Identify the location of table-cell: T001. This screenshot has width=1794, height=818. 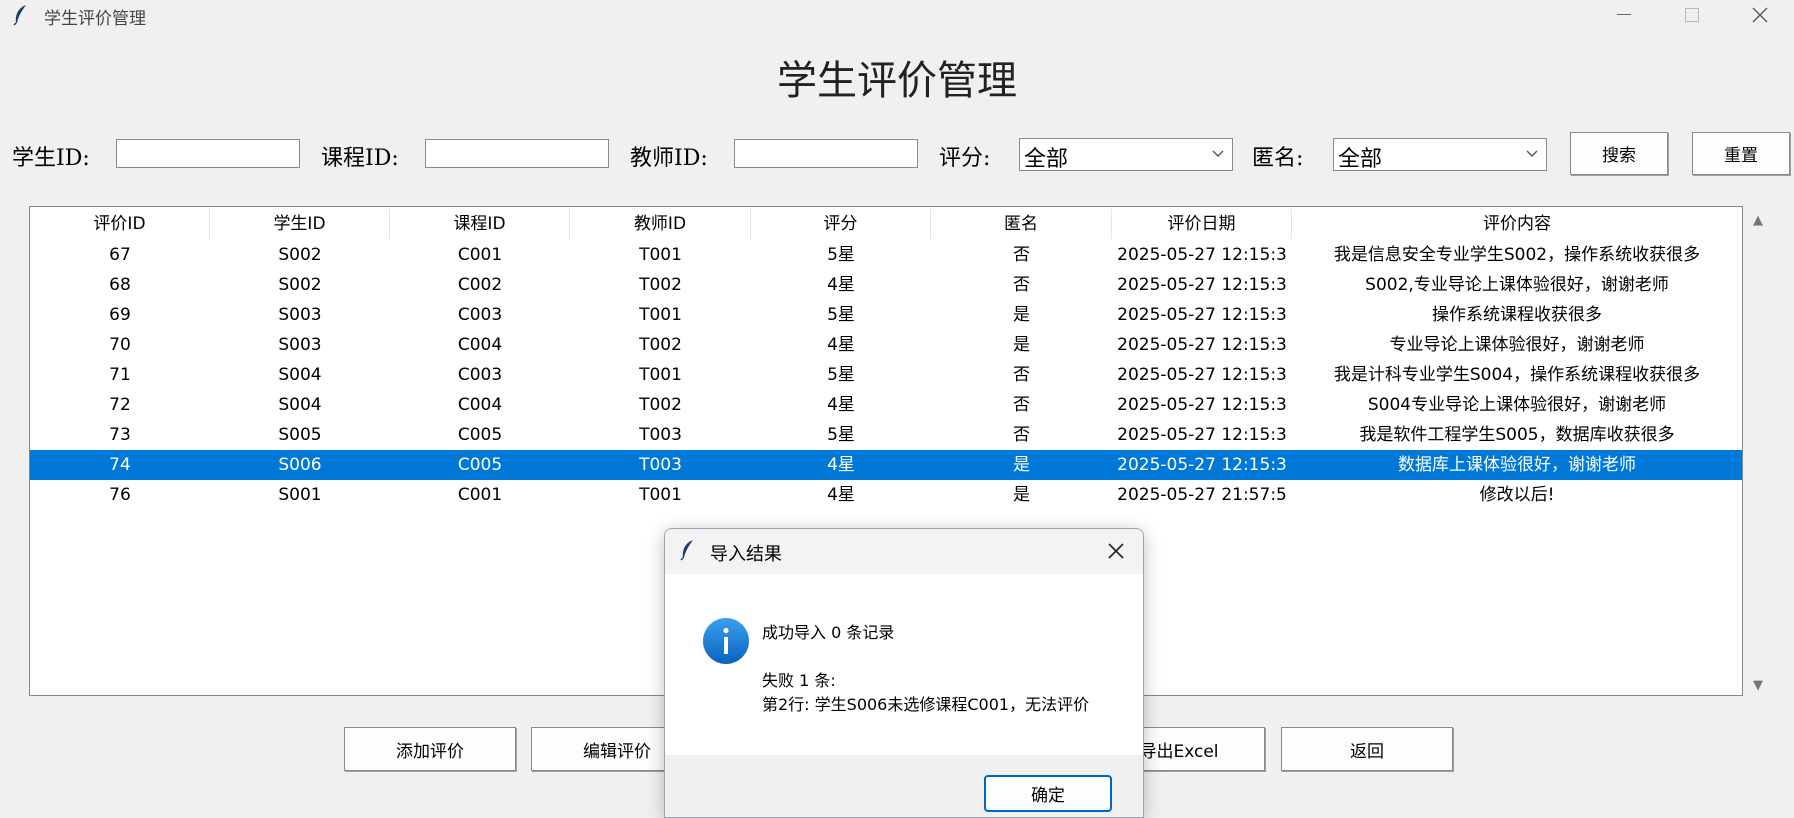
(660, 255).